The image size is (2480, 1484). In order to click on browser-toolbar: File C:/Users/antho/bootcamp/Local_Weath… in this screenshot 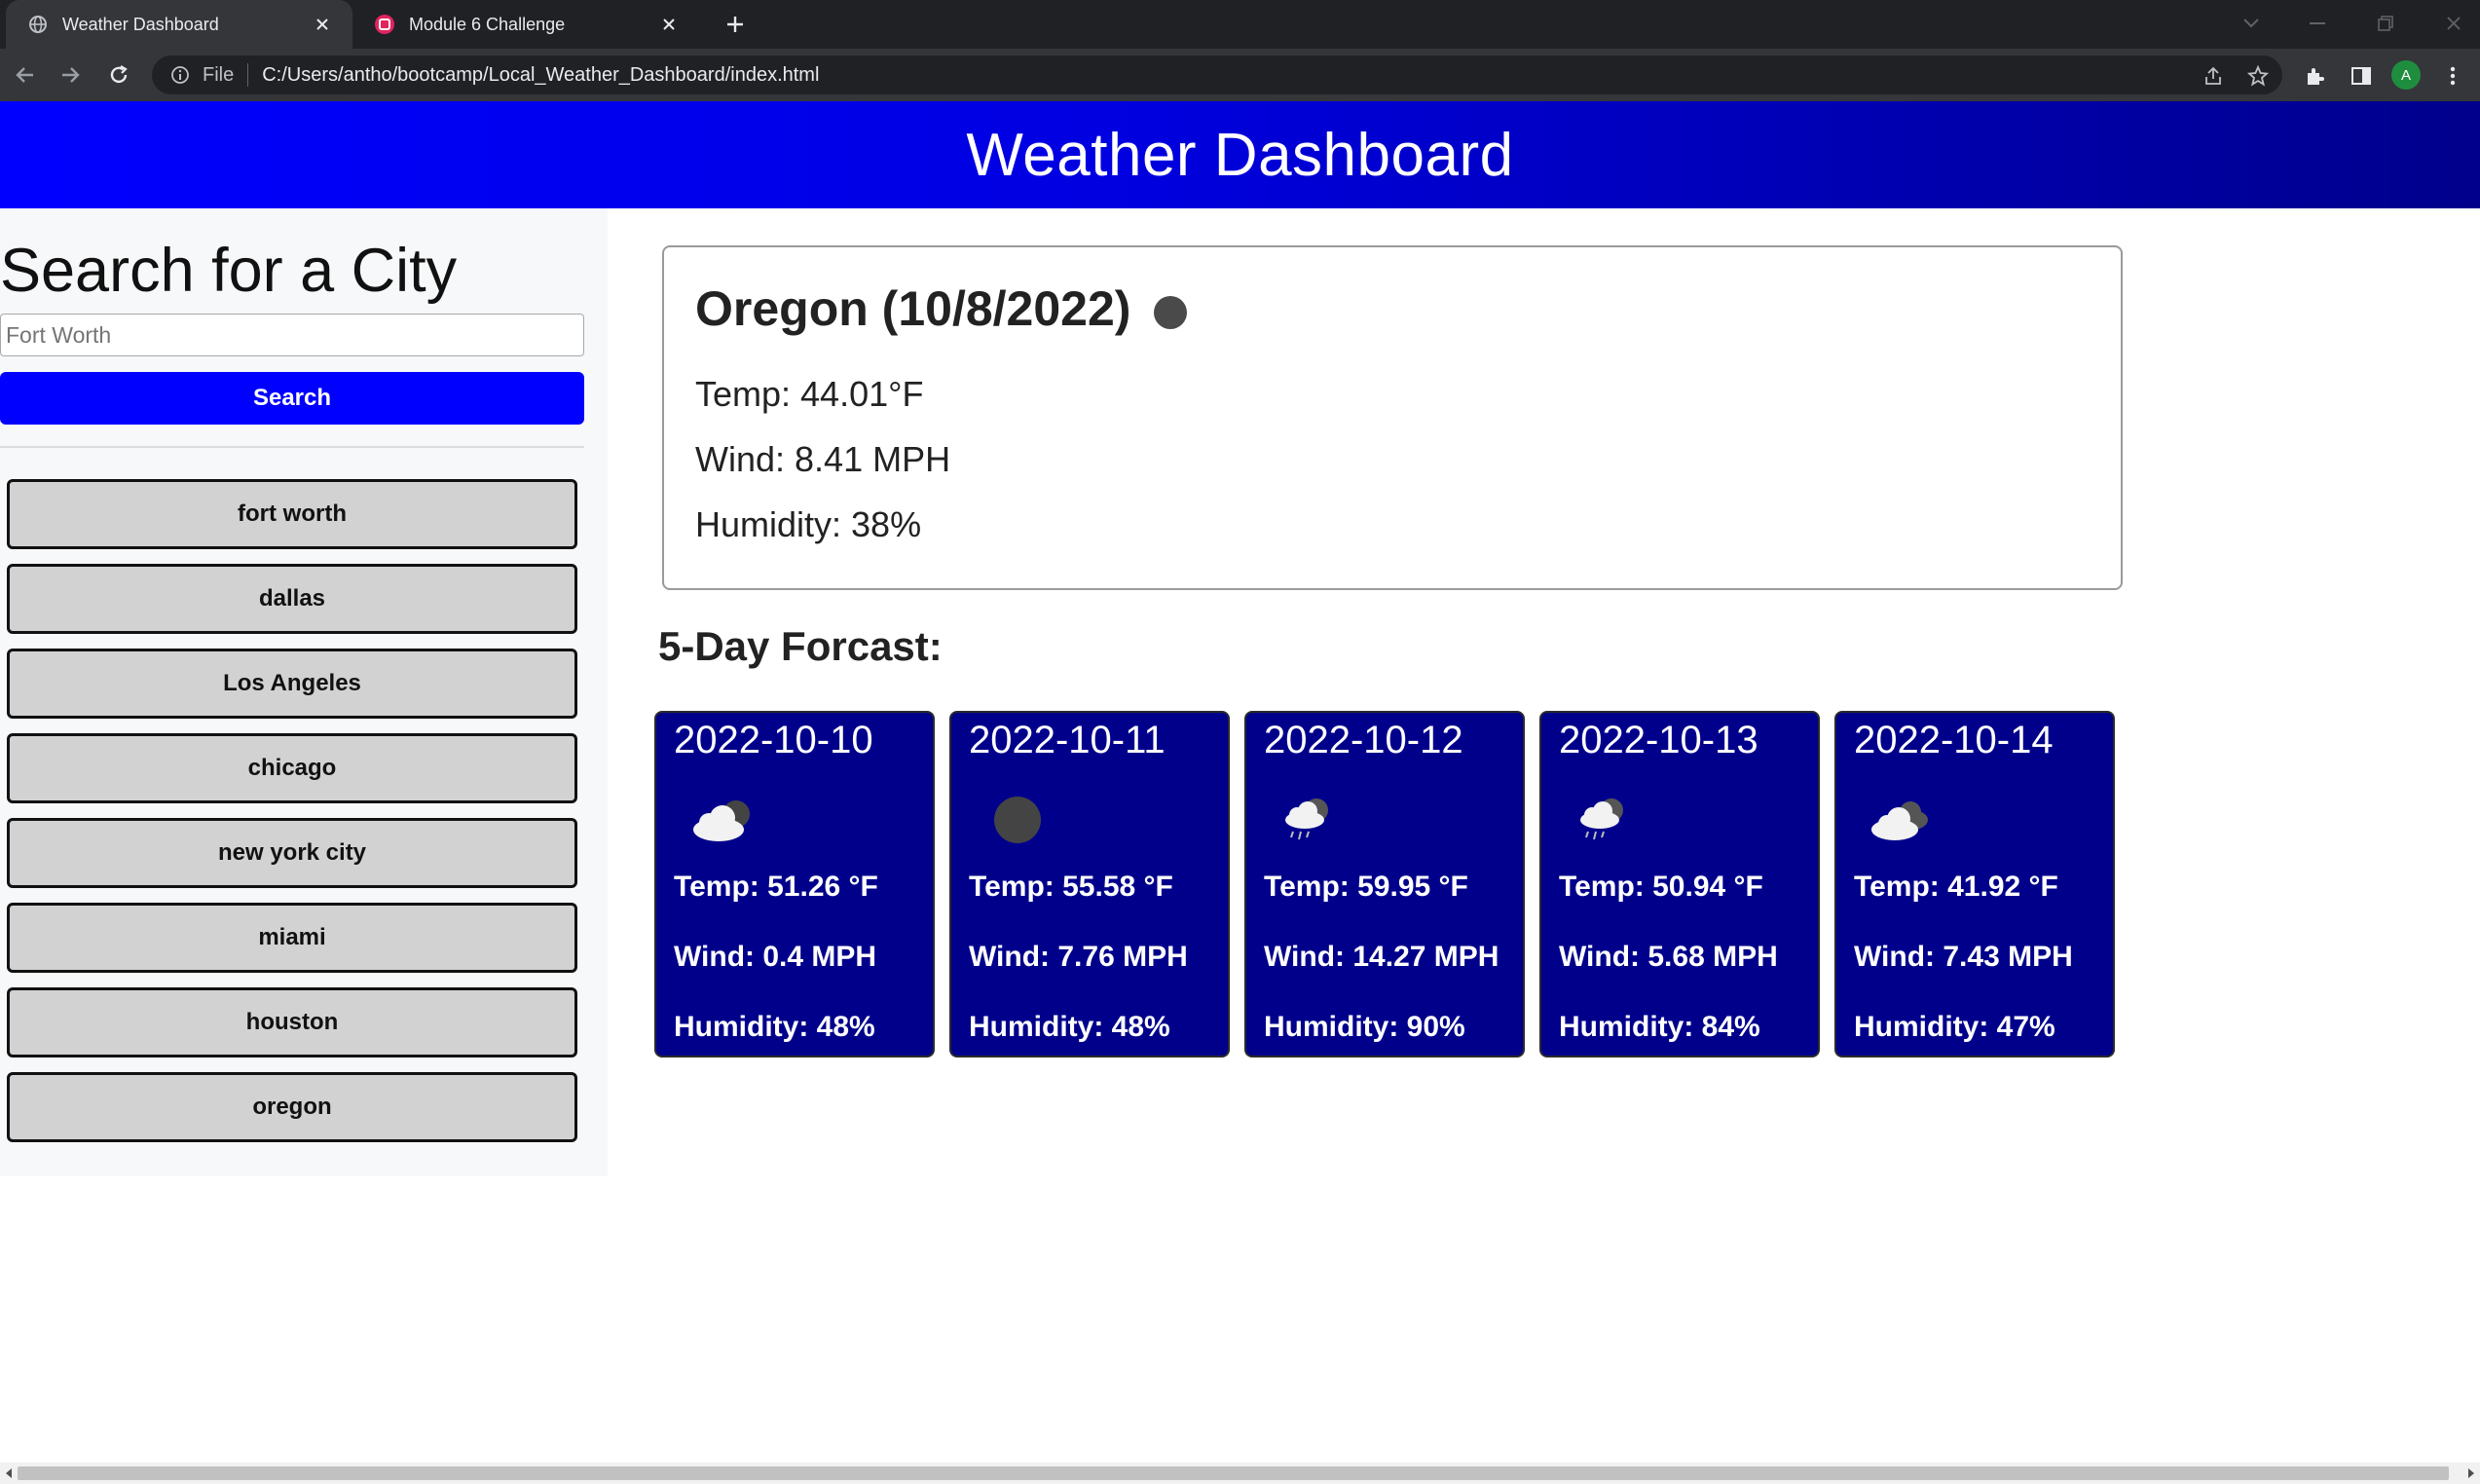, I will do `click(1240, 75)`.